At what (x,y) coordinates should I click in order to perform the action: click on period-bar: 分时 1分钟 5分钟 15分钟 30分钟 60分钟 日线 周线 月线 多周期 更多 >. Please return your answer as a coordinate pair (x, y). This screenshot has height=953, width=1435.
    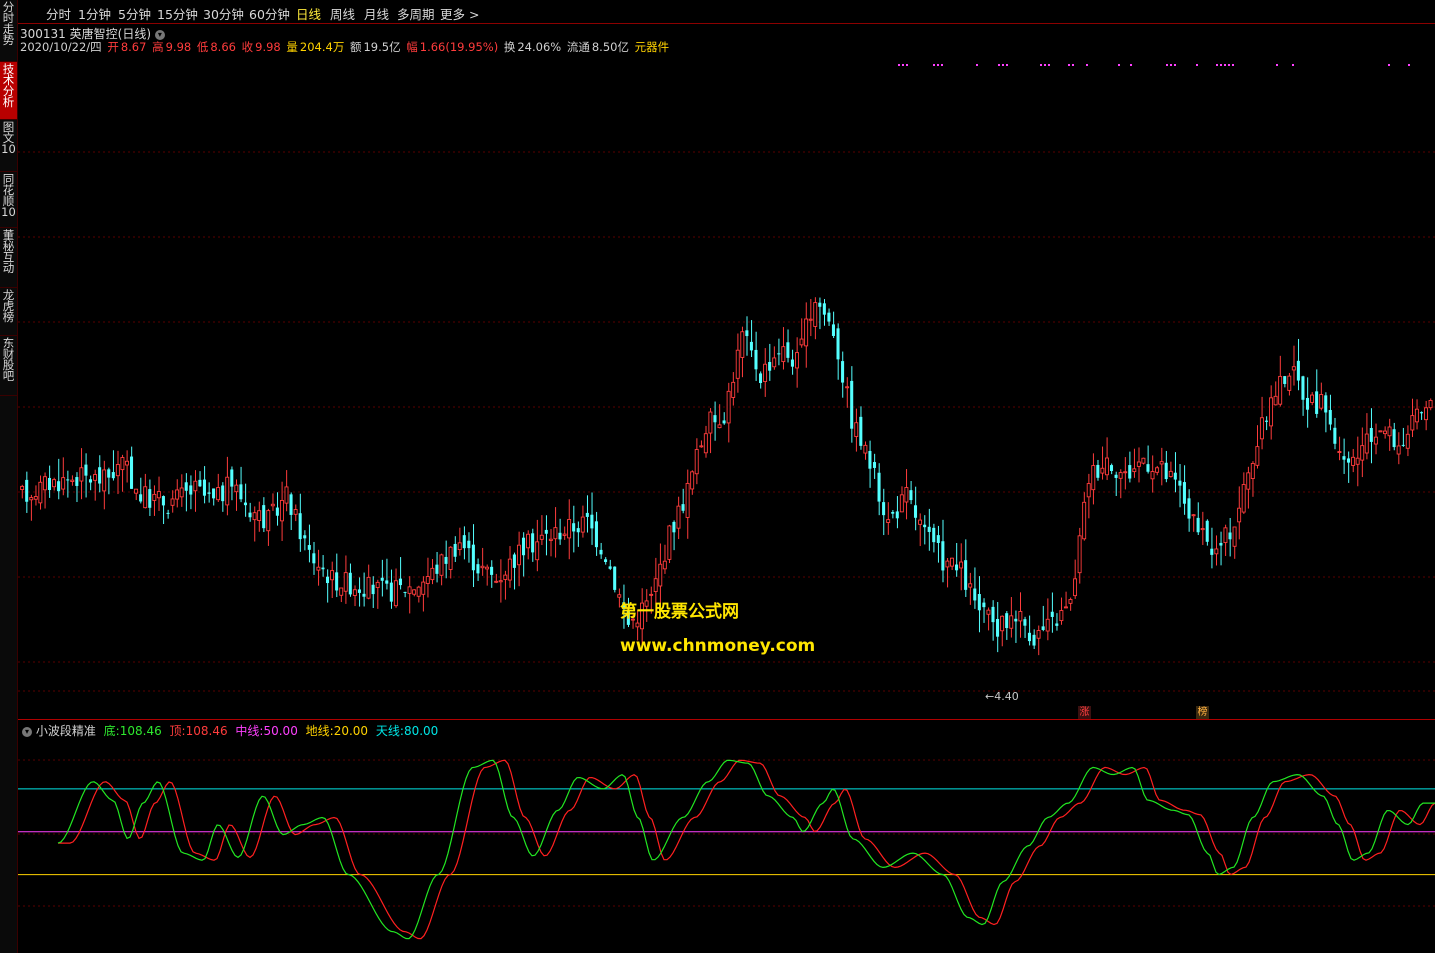
    Looking at the image, I should click on (726, 12).